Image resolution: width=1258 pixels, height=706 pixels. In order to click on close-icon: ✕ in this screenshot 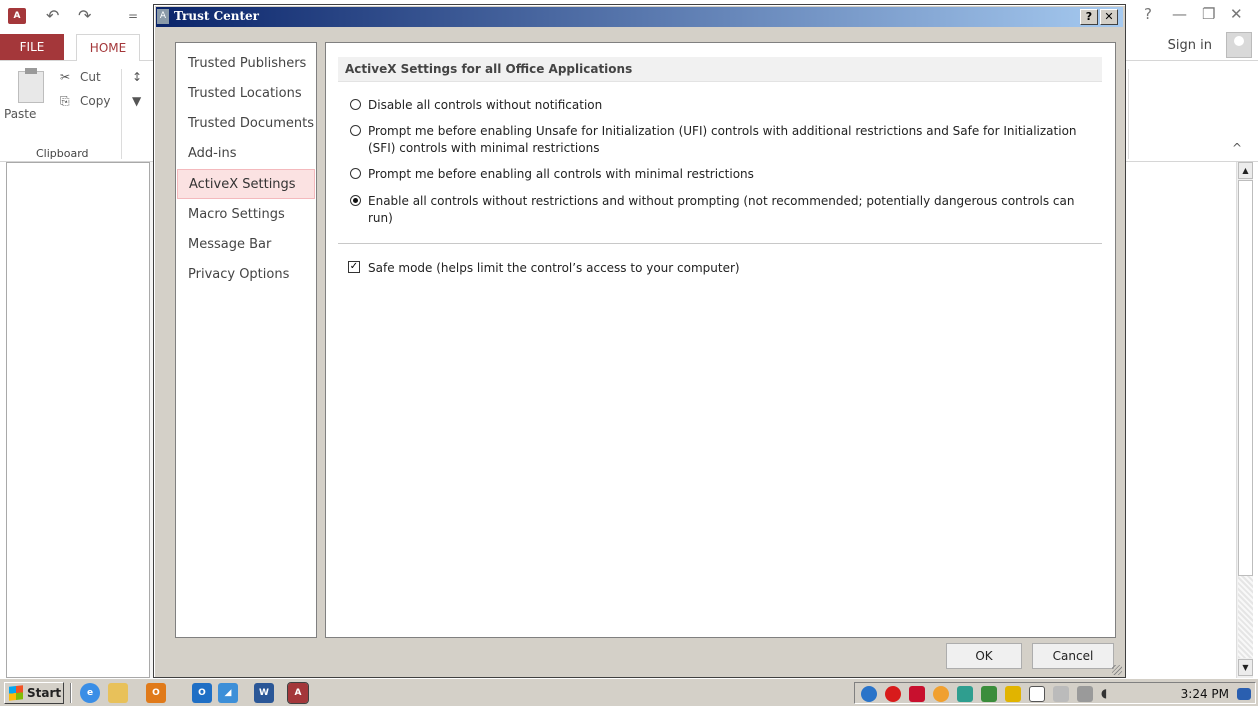, I will do `click(1236, 14)`.